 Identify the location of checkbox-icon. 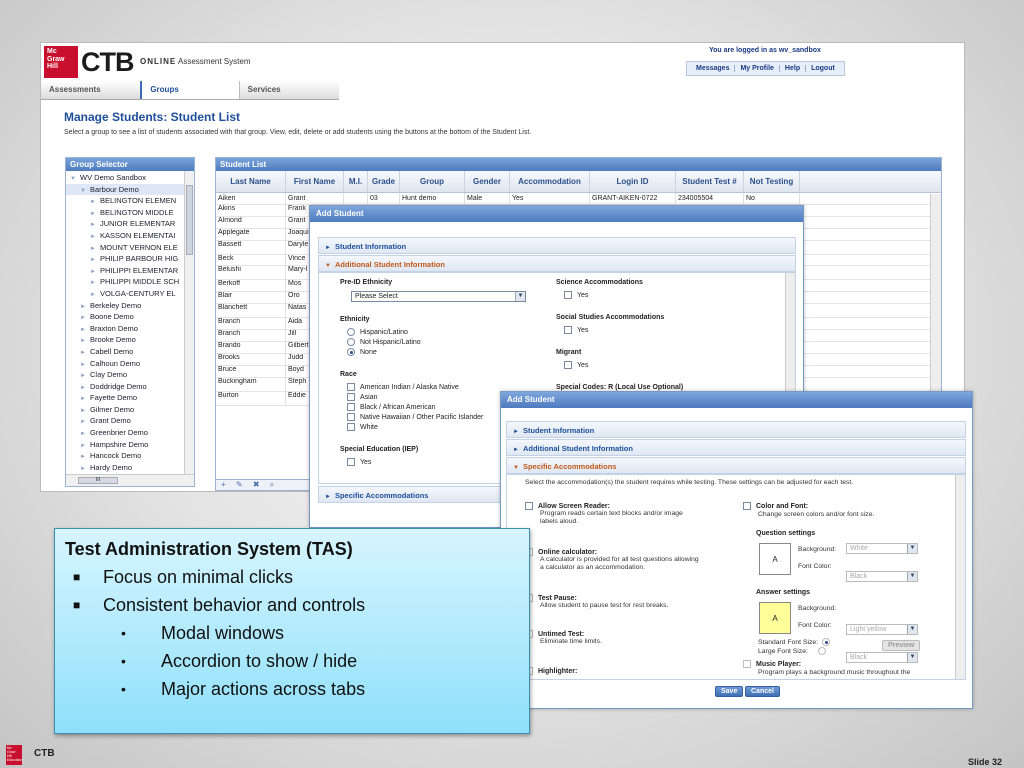
(529, 505).